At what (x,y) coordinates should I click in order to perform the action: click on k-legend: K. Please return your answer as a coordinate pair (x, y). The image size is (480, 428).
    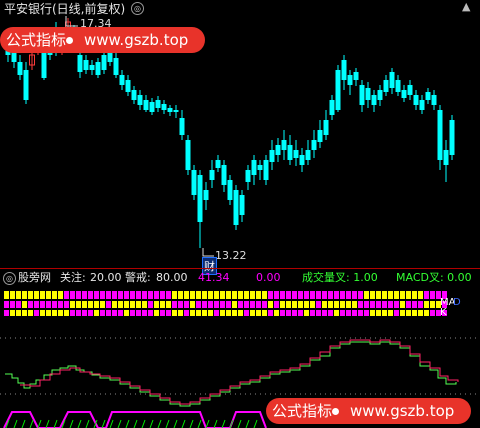
    Looking at the image, I should click on (443, 312).